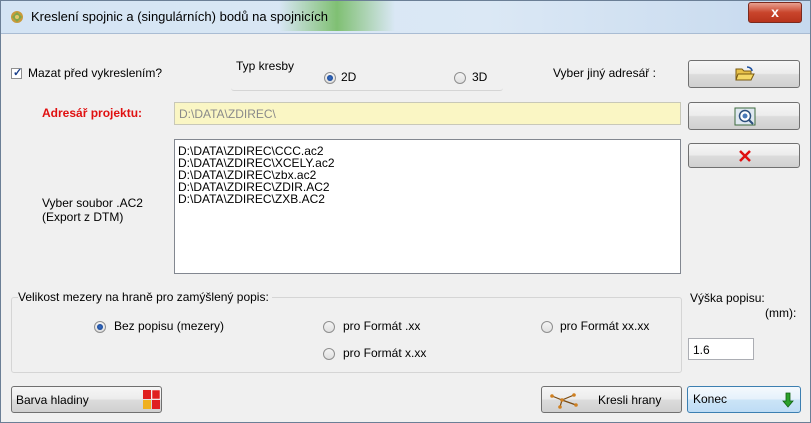 This screenshot has height=423, width=811. What do you see at coordinates (256, 199) in the screenshot?
I see `list-item: D:\DATA\ZDIREC\ZXB.AC2` at bounding box center [256, 199].